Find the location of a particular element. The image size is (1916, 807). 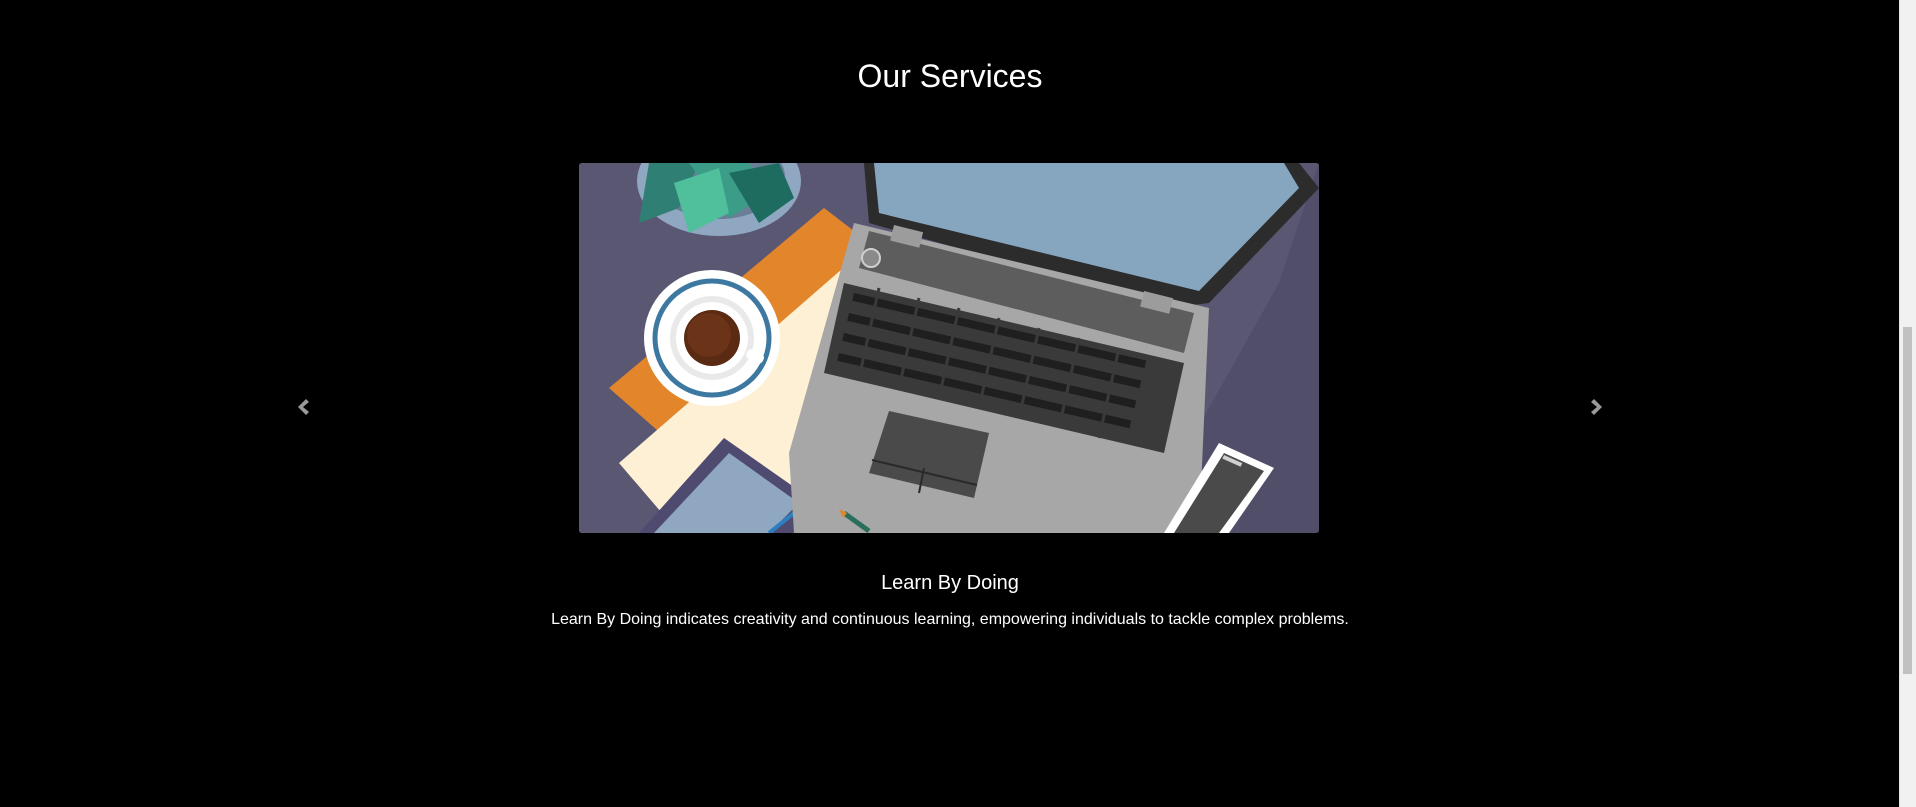

slide-caption-title: Learn By Doing is located at coordinates (950, 583).